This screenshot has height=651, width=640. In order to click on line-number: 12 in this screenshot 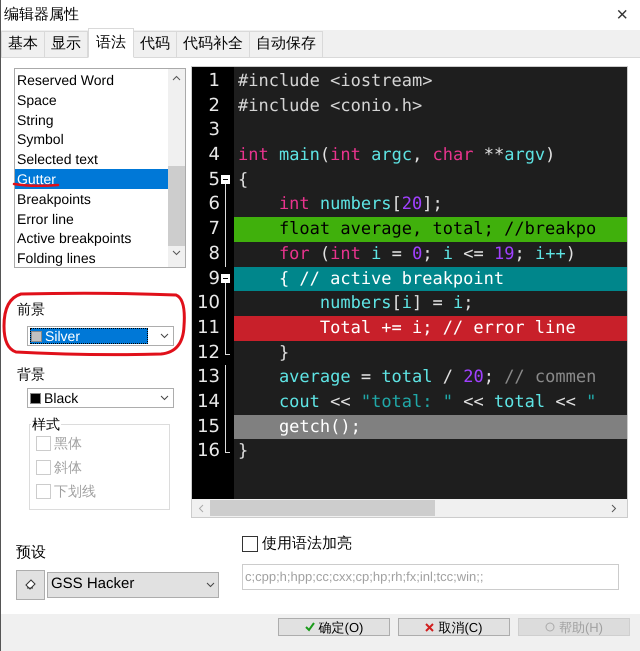, I will do `click(208, 352)`.